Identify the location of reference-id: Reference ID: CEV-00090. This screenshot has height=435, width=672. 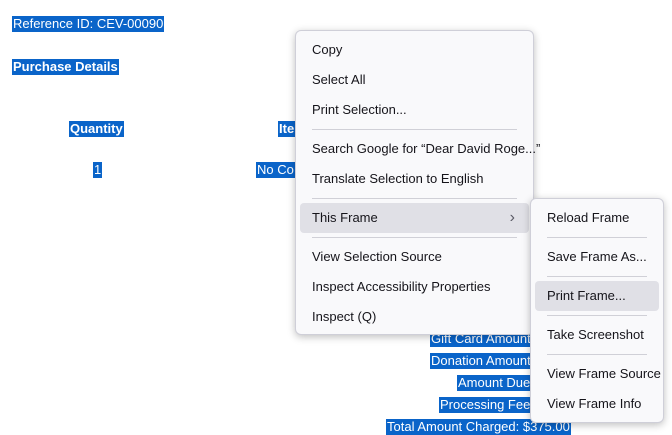
(88, 24).